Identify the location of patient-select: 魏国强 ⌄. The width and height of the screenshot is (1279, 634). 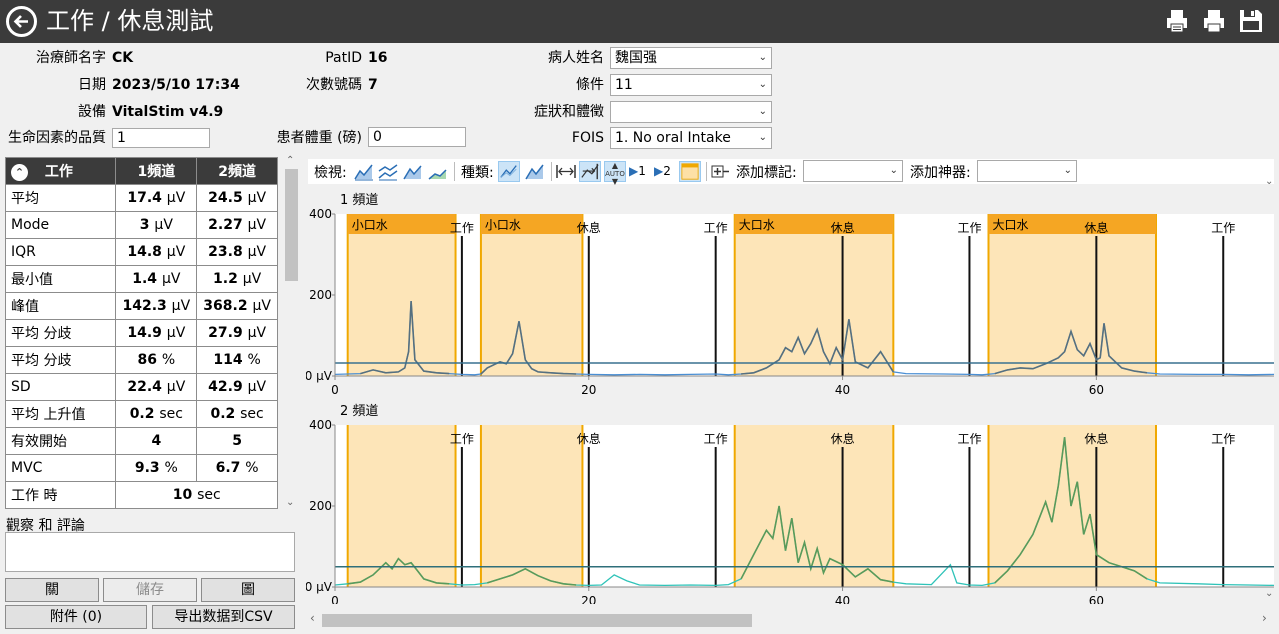
(691, 58).